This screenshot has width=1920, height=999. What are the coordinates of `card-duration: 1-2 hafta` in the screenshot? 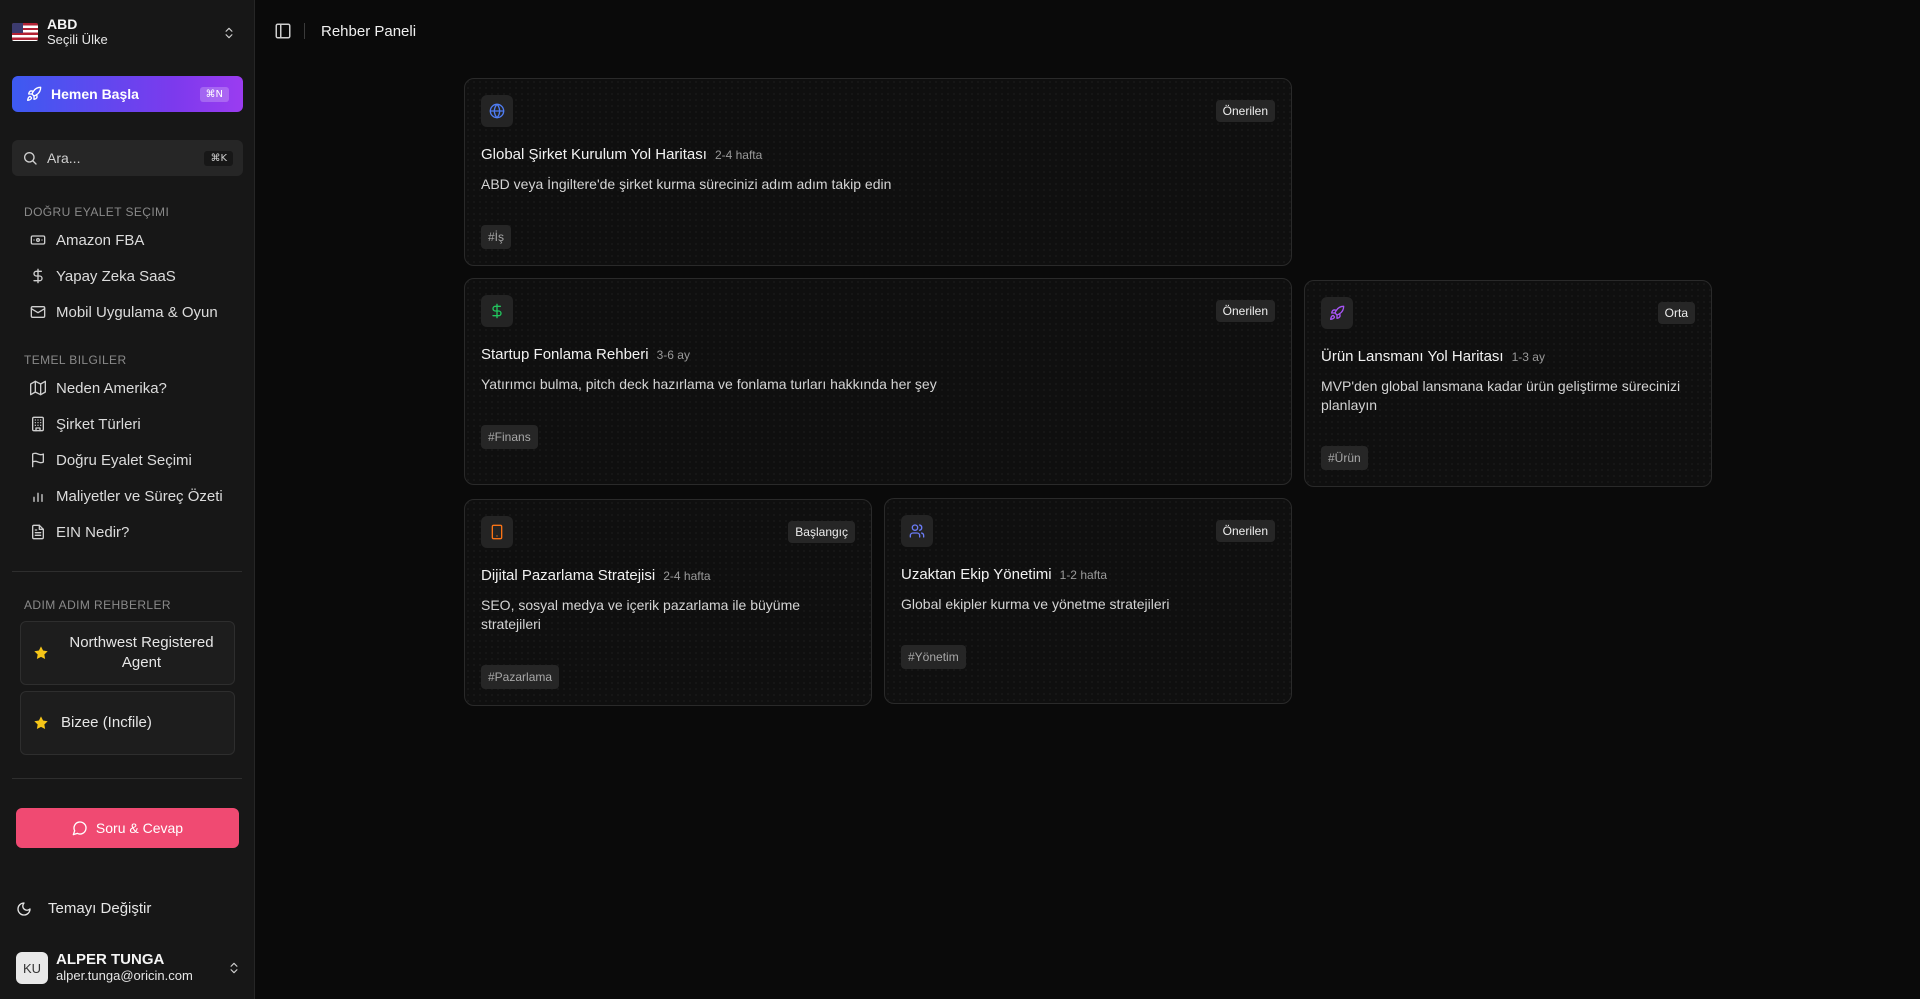 It's located at (1083, 575).